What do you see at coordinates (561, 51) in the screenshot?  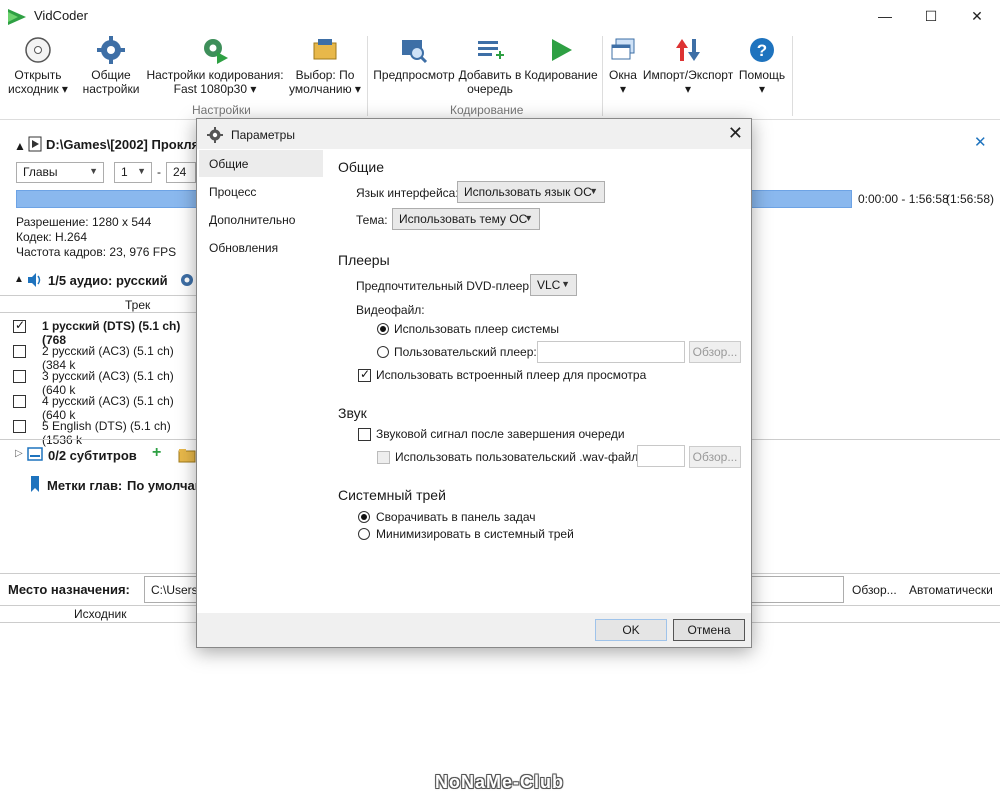 I see `play-icon` at bounding box center [561, 51].